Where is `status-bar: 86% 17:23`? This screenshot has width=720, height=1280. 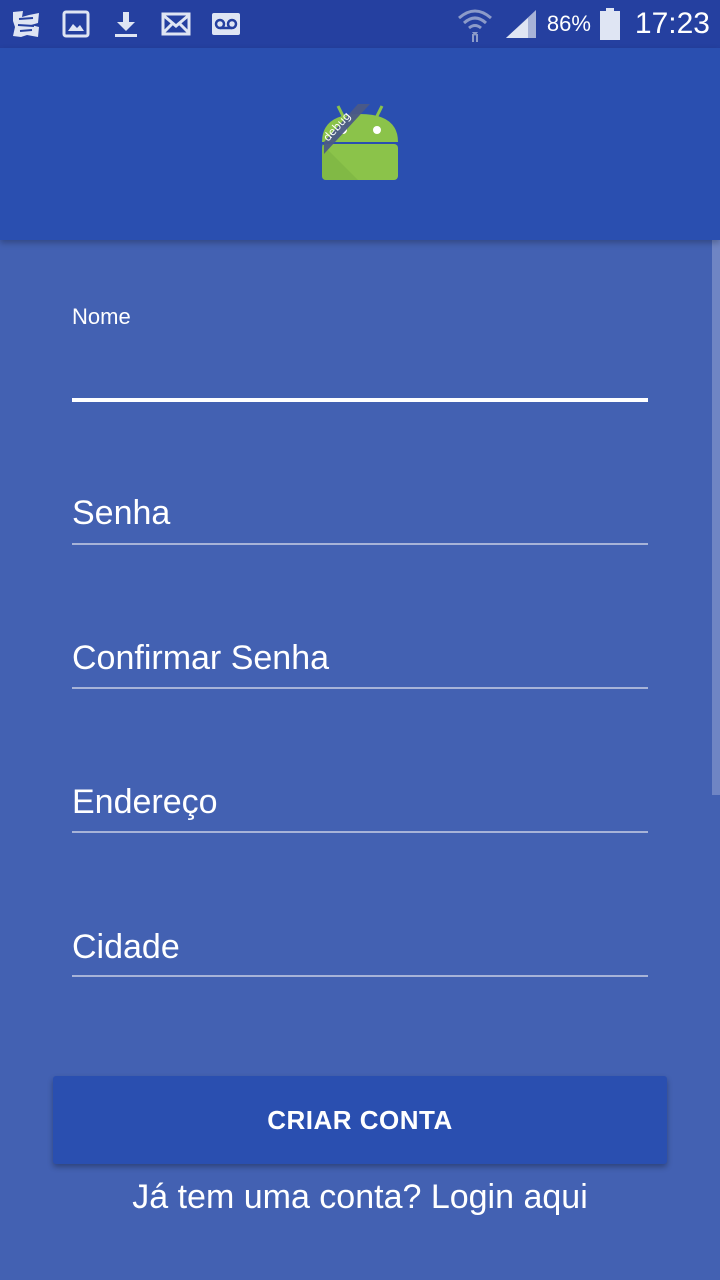 status-bar: 86% 17:23 is located at coordinates (360, 24).